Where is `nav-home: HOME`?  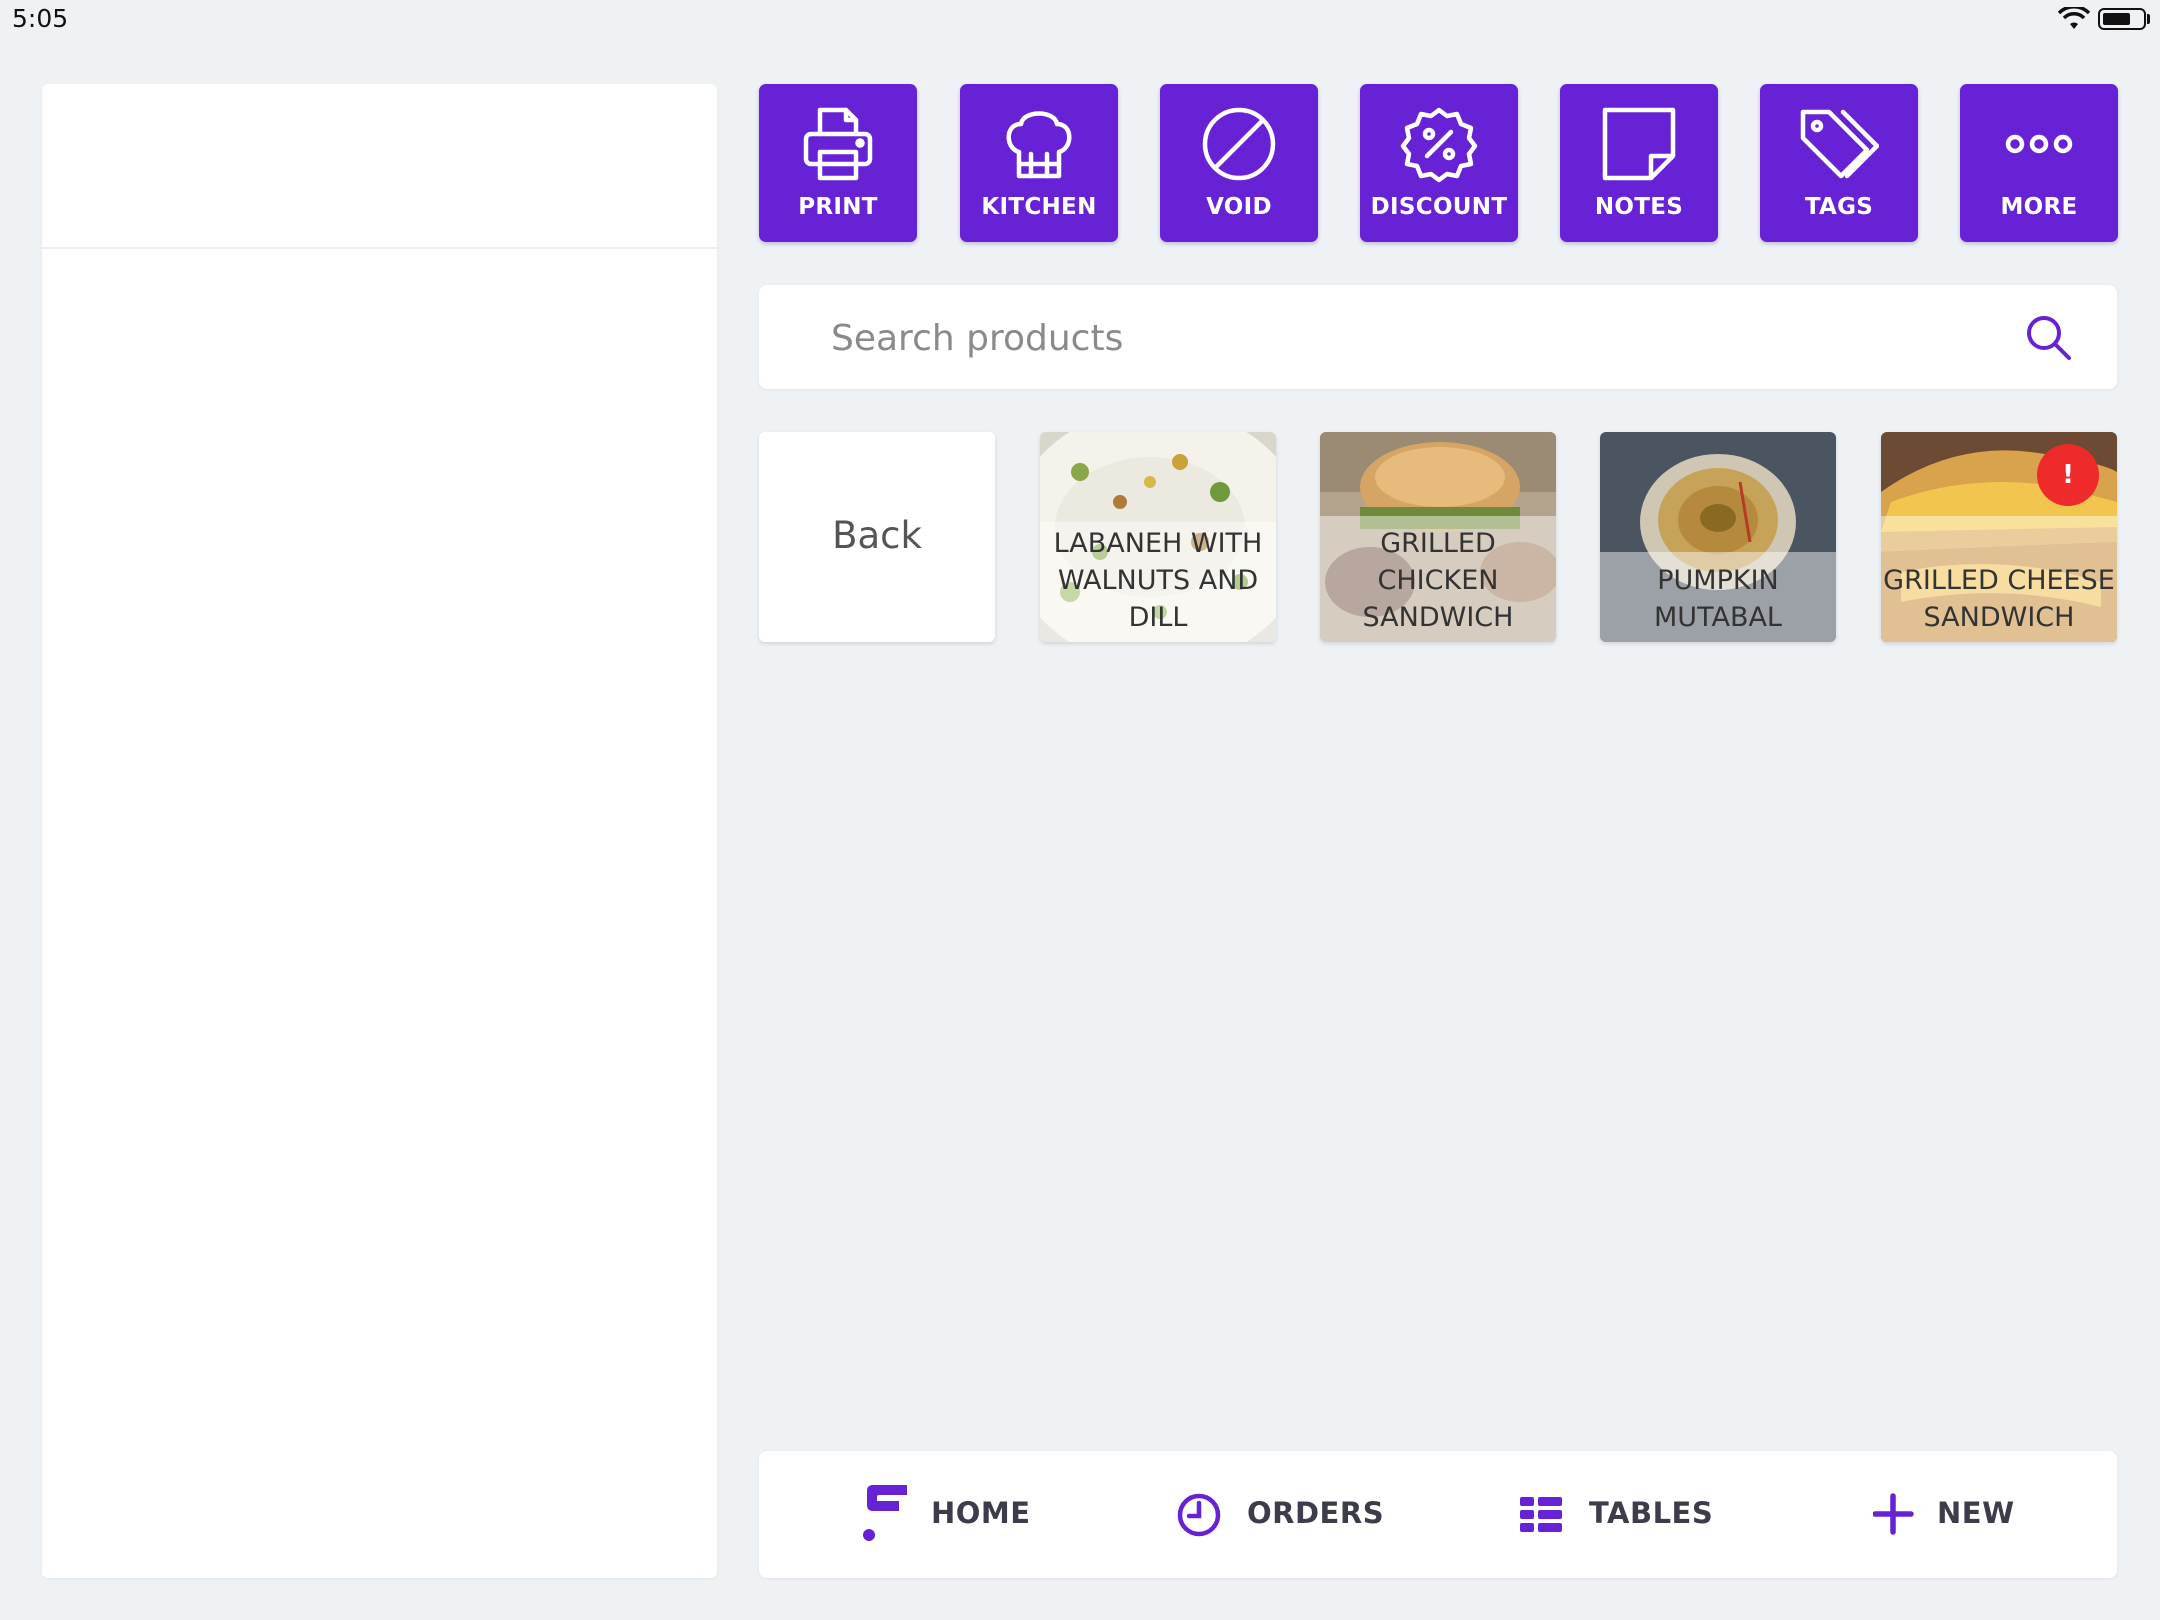 nav-home: HOME is located at coordinates (959, 1514).